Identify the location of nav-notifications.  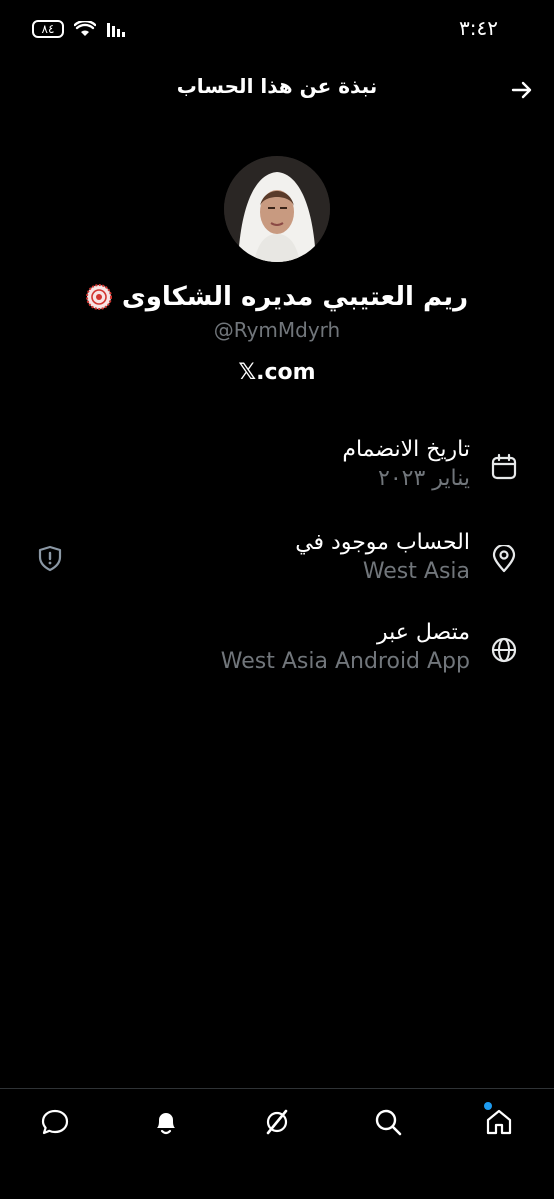
(166, 1122).